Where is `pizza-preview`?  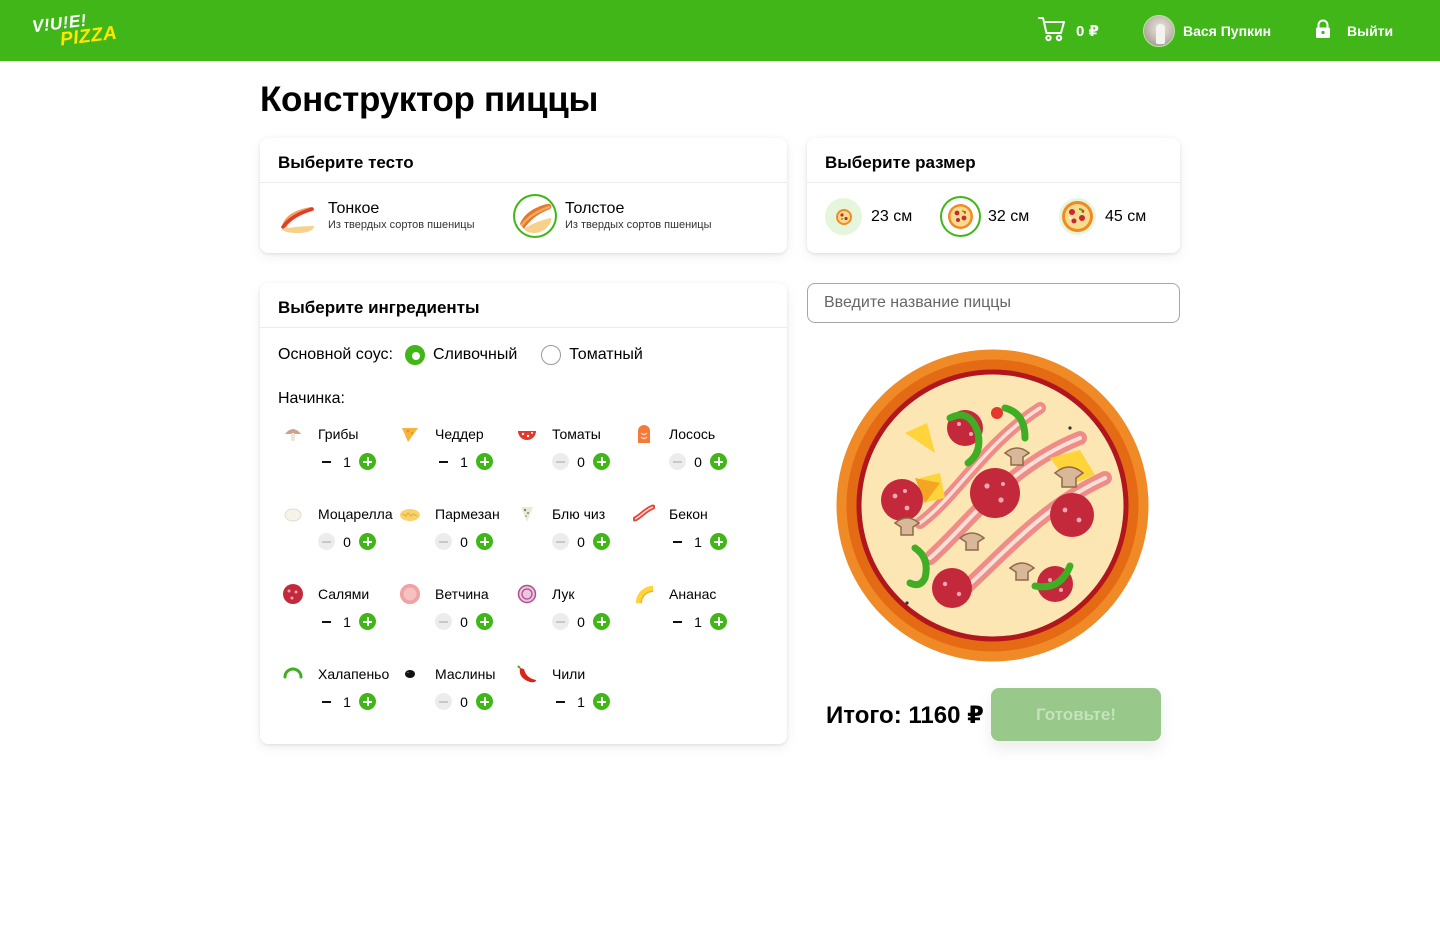
pizza-preview is located at coordinates (992, 505).